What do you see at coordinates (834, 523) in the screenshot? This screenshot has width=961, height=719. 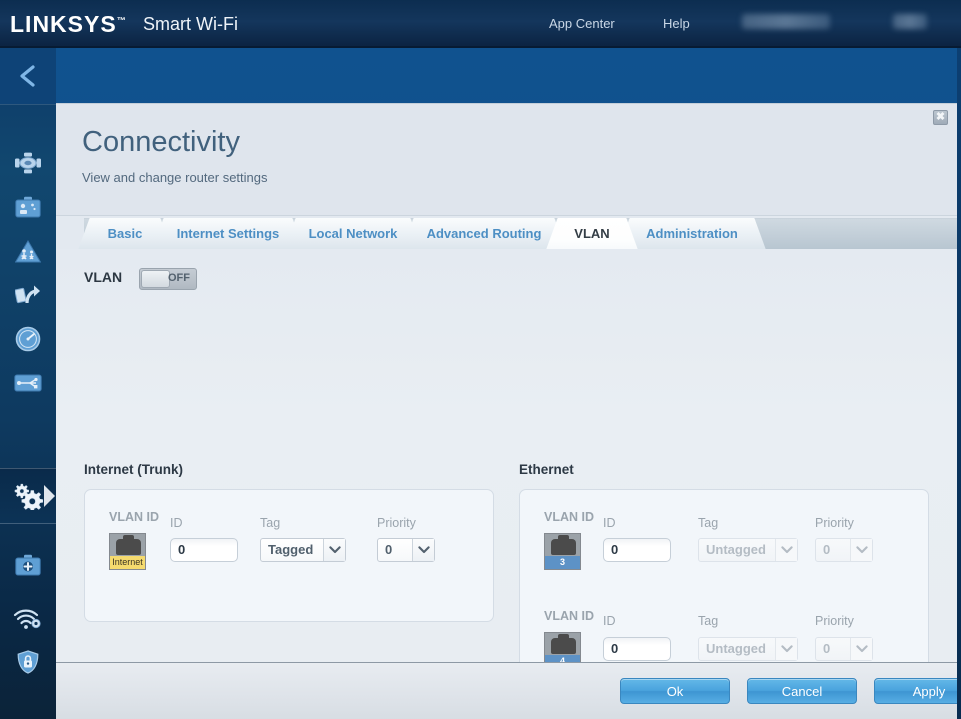 I see `ethernet-row1-priority-label: Priority` at bounding box center [834, 523].